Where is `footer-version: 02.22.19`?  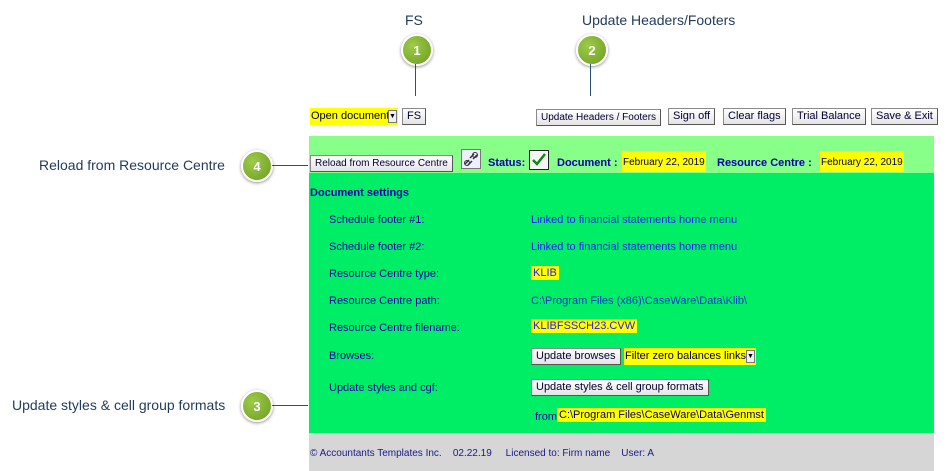 footer-version: 02.22.19 is located at coordinates (472, 453).